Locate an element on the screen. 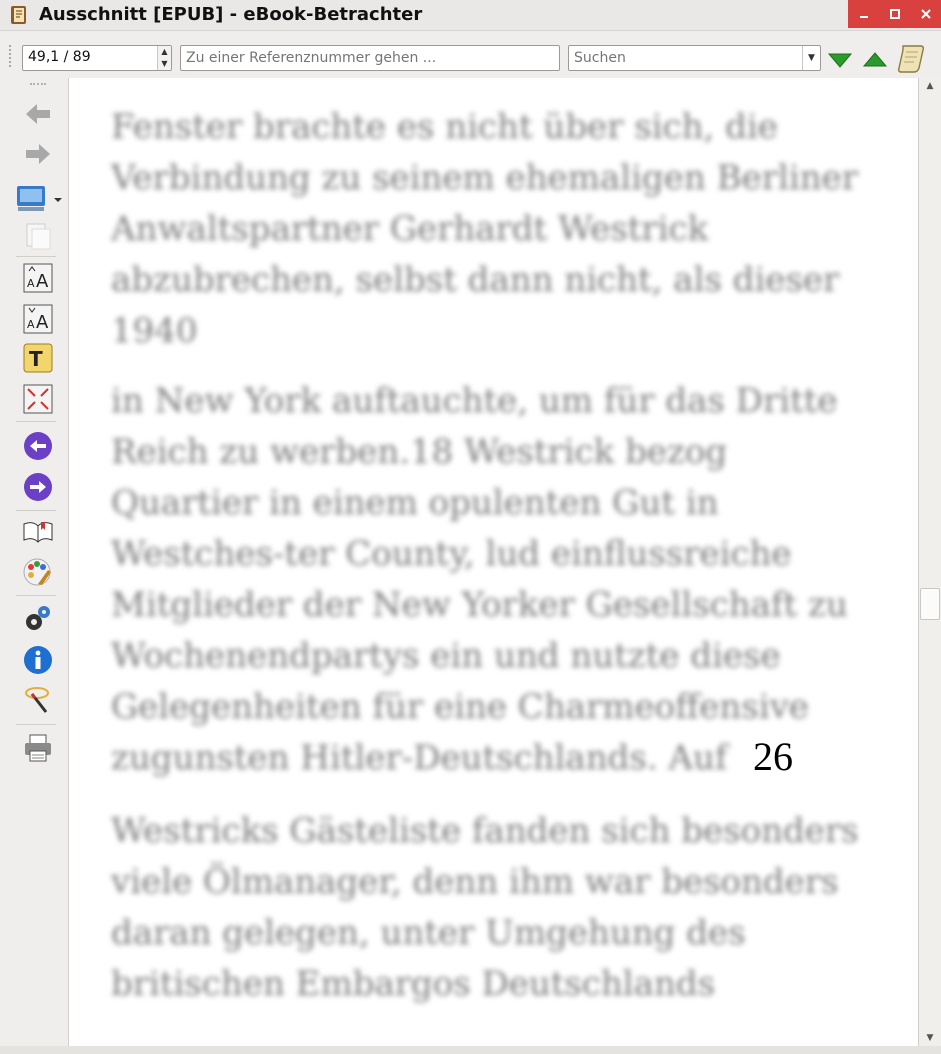  close-button is located at coordinates (925, 14).